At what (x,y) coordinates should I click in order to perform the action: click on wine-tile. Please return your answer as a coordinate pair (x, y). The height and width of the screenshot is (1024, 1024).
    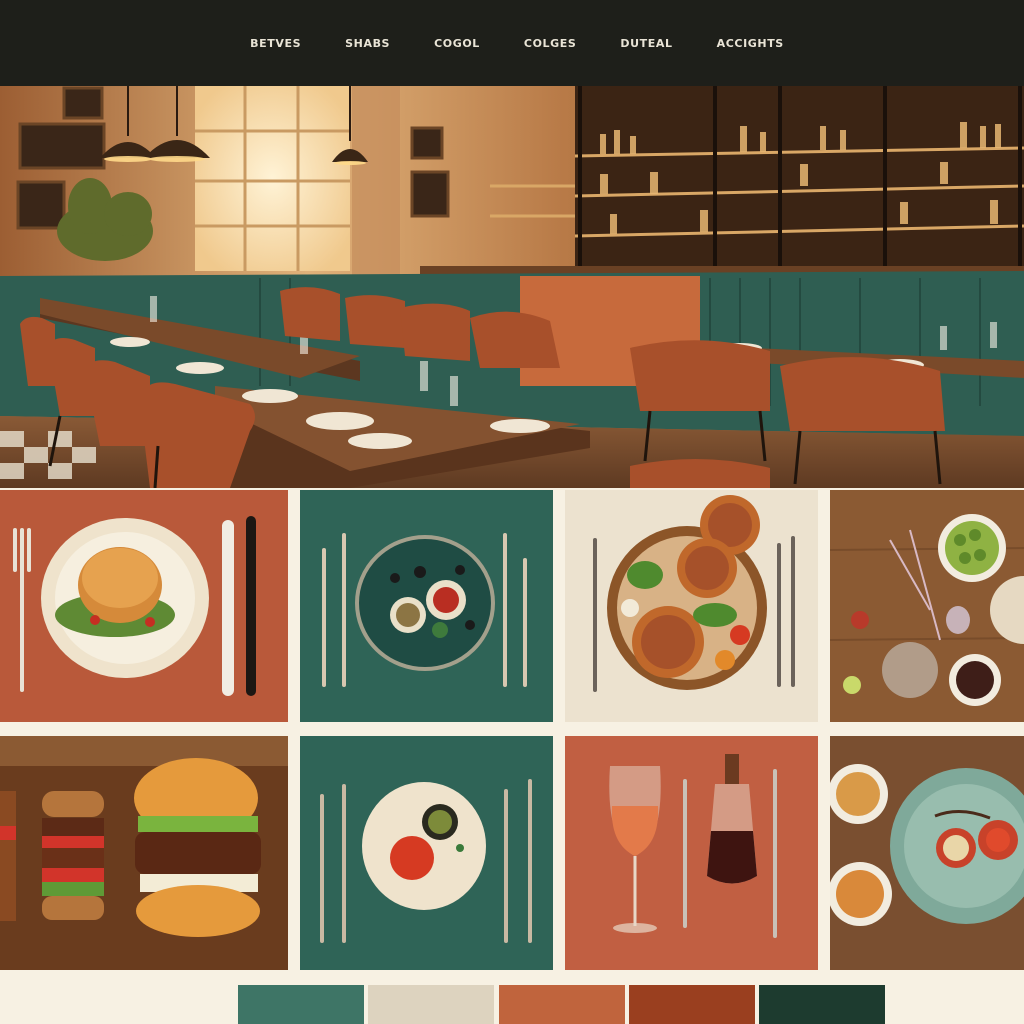
    Looking at the image, I should click on (691, 853).